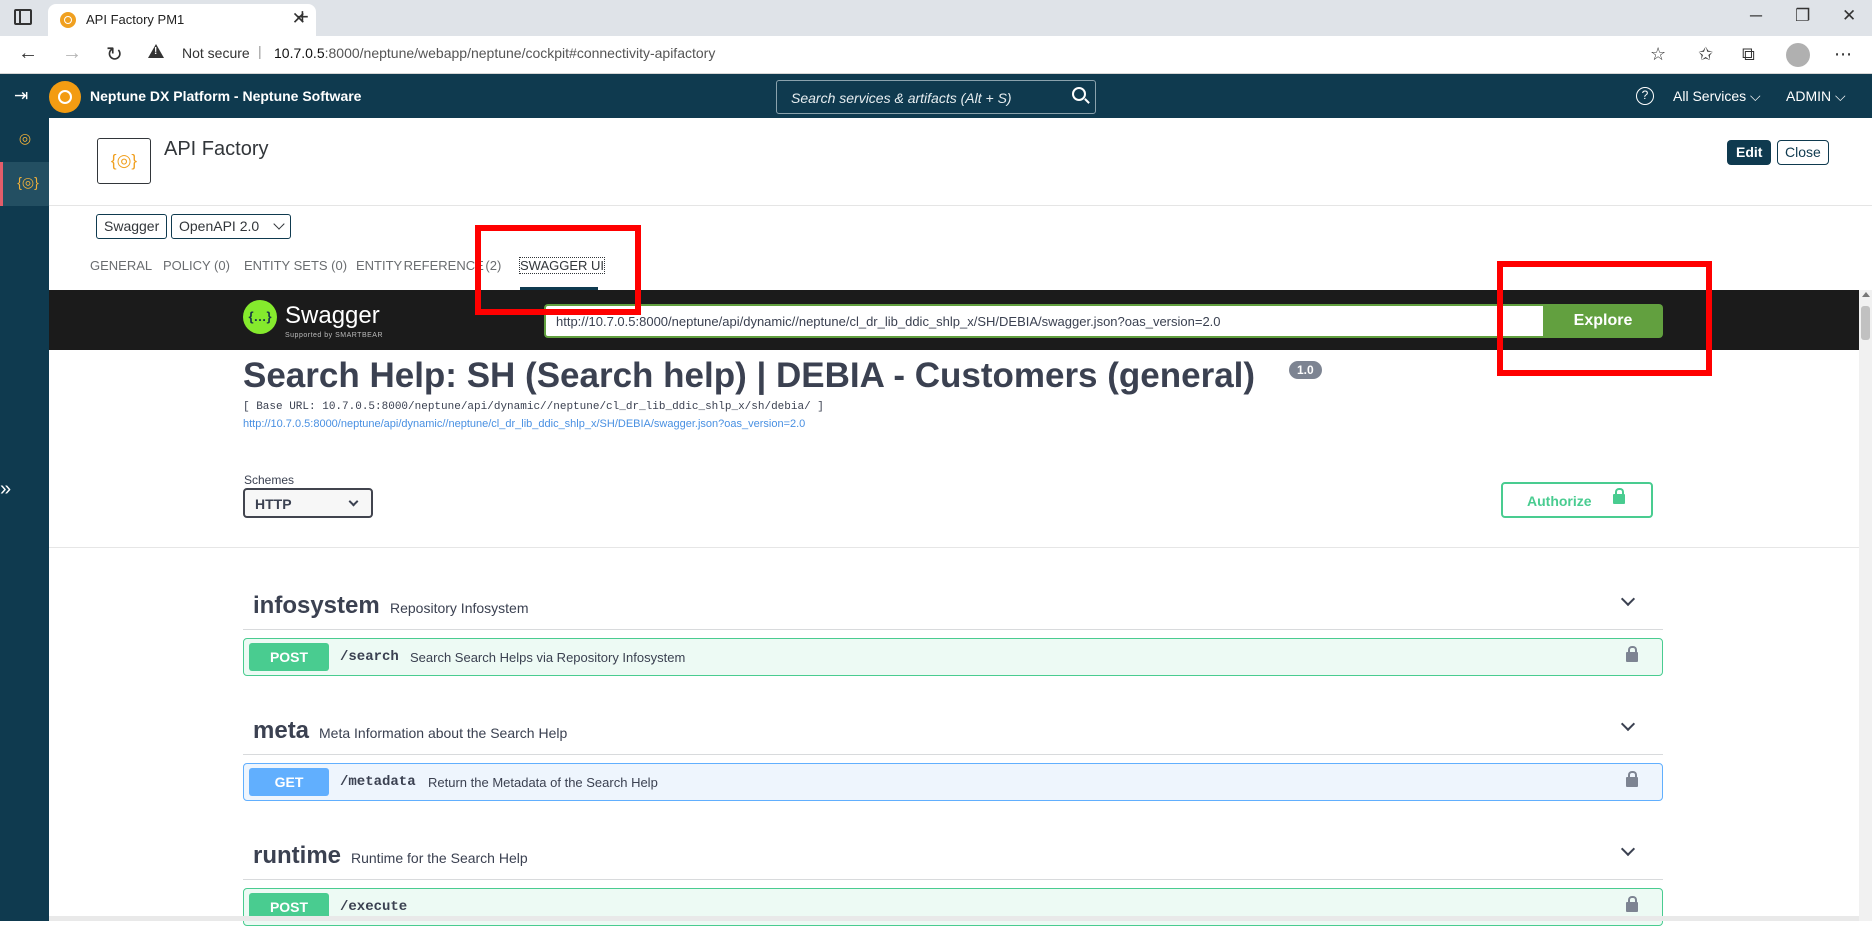 The image size is (1872, 926). I want to click on operation-summary: Return the Metadata of the Search Help, so click(543, 782).